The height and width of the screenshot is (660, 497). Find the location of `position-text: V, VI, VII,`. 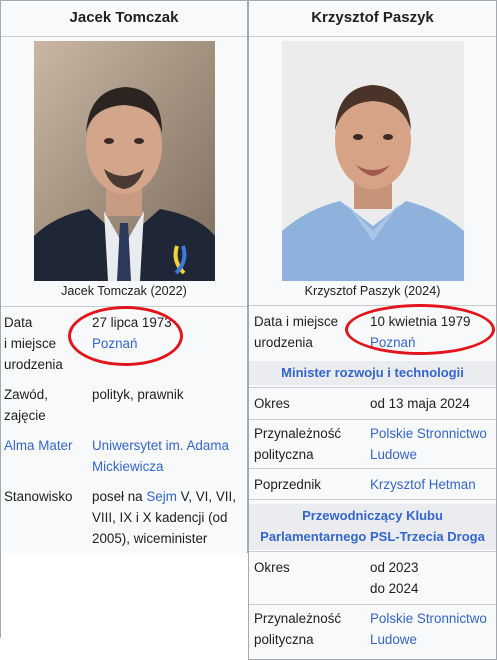

position-text: V, VI, VII, is located at coordinates (206, 496).